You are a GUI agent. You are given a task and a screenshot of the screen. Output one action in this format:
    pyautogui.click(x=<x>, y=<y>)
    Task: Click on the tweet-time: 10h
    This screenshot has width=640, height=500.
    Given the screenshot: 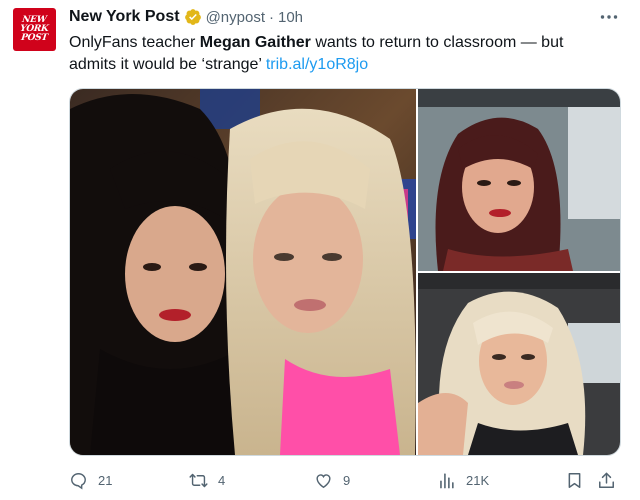 What is the action you would take?
    pyautogui.click(x=290, y=17)
    